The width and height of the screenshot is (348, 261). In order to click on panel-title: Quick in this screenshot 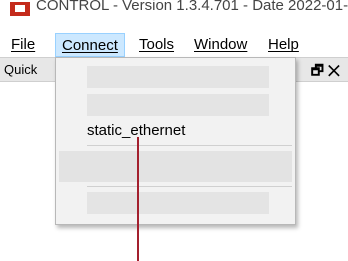, I will do `click(21, 69)`.